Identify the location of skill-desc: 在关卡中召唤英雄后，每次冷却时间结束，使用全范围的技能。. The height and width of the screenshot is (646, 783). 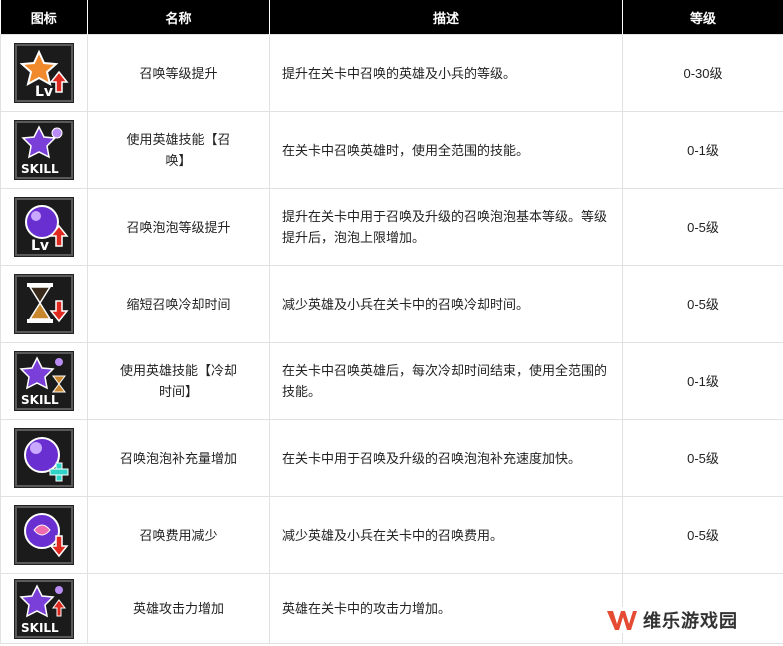
(446, 381).